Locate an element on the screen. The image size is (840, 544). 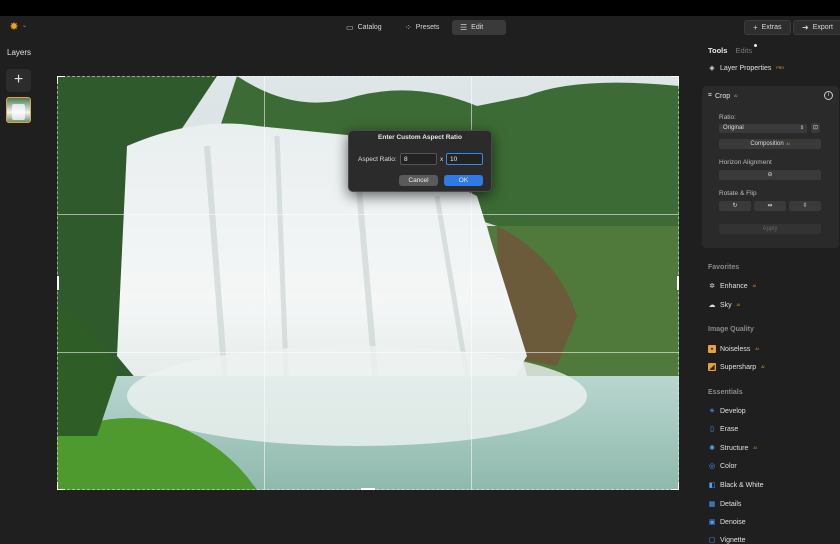
tool-item-develop: ☀ Develop is located at coordinates (727, 411).